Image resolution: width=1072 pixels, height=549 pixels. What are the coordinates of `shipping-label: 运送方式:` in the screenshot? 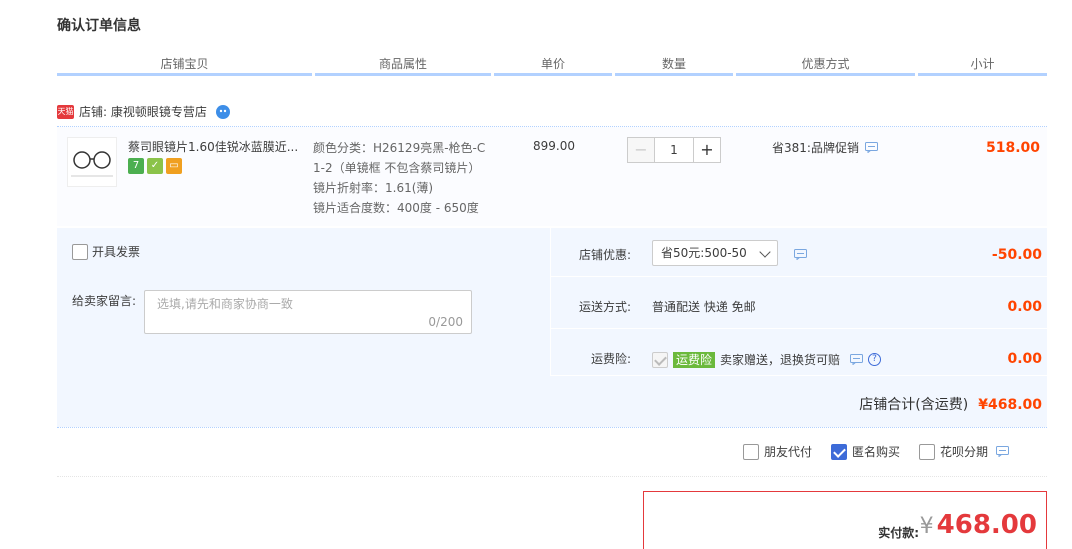 It's located at (604, 307).